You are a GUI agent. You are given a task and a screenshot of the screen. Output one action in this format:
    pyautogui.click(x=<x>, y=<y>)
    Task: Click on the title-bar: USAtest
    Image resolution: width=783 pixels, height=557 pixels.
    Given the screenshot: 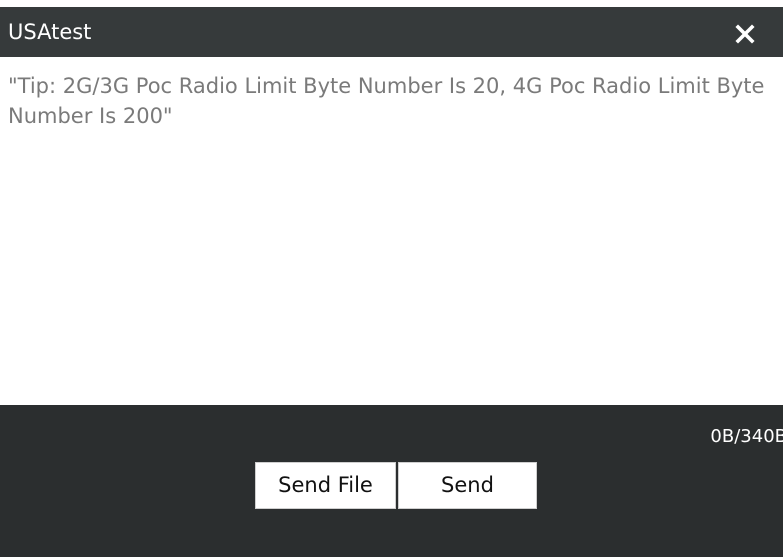 What is the action you would take?
    pyautogui.click(x=391, y=32)
    